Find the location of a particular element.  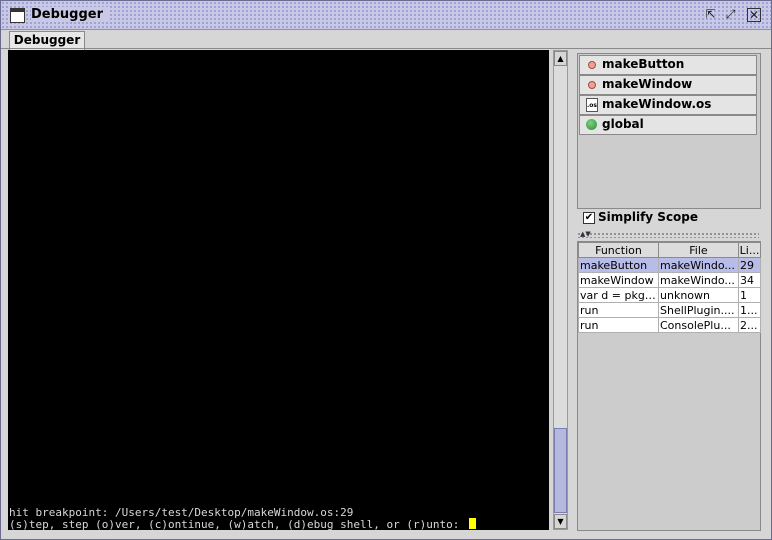

scope-item-label: makeWindow is located at coordinates (647, 84).